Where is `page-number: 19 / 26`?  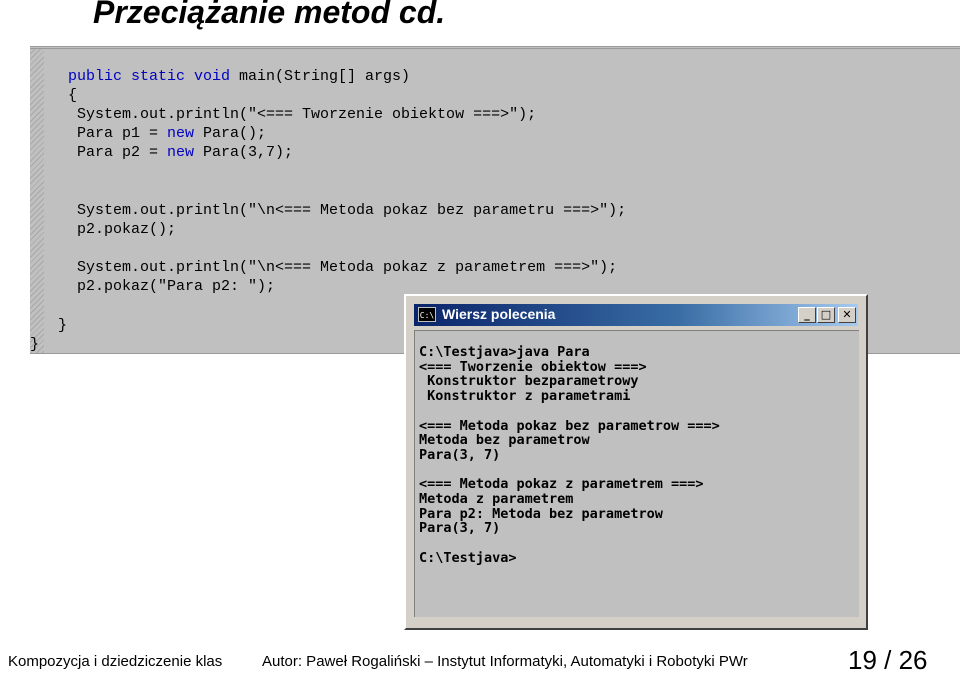
page-number: 19 / 26 is located at coordinates (888, 660).